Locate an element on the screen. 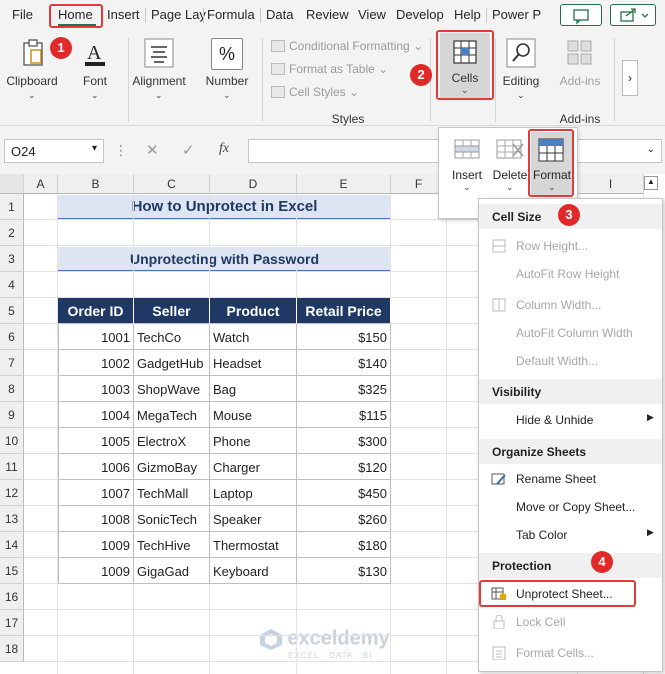  table-cell: $450 is located at coordinates (344, 493).